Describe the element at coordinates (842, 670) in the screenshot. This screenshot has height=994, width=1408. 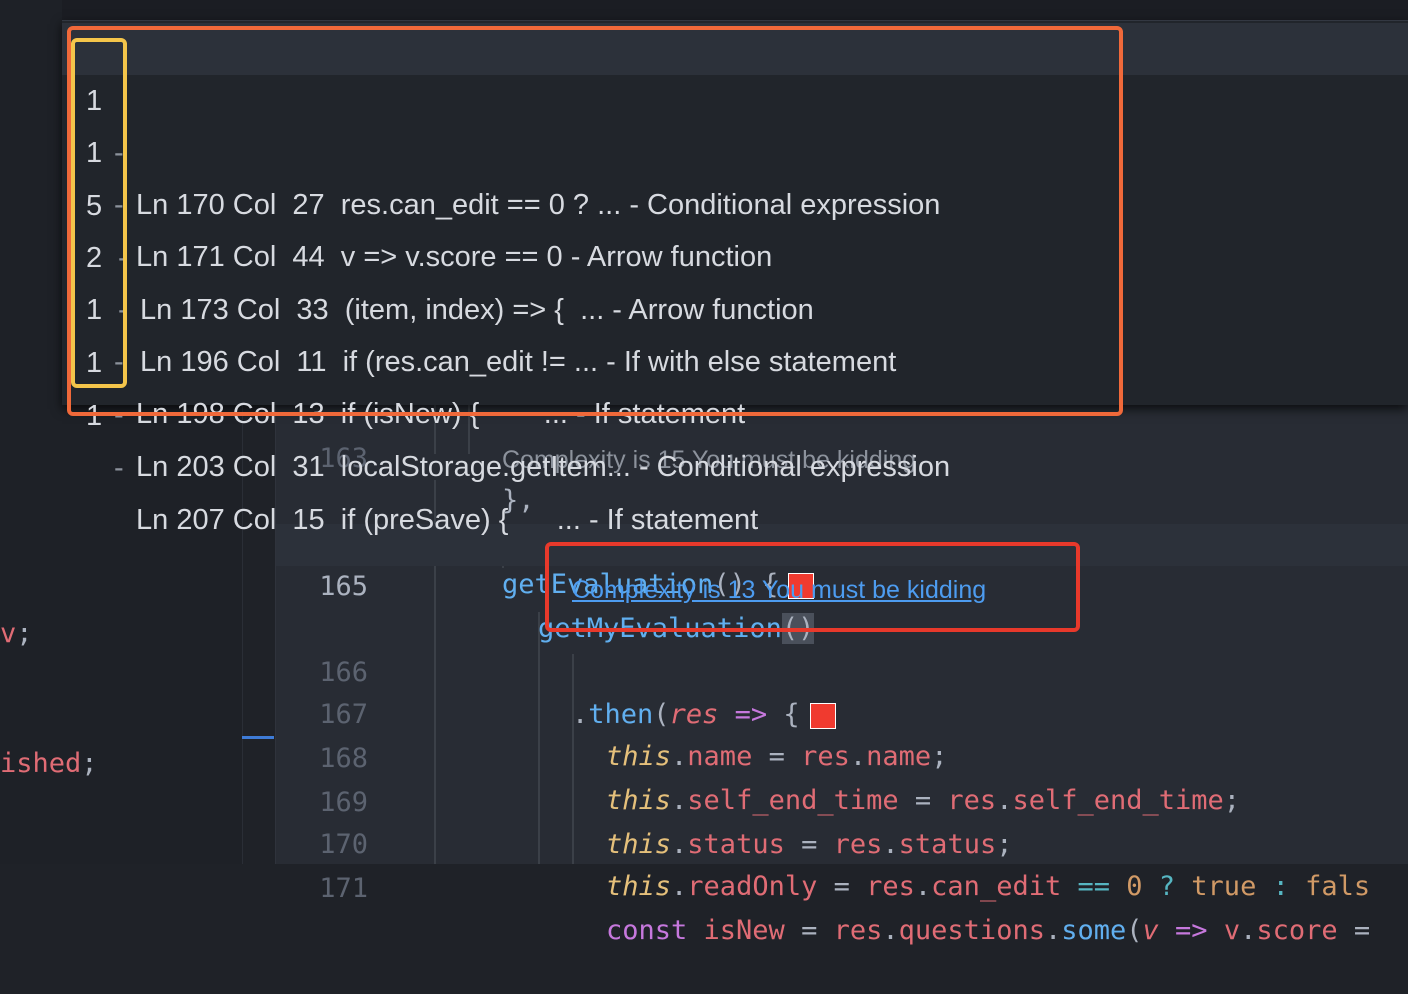
I see `code-line: 166 .then(res => {` at that location.